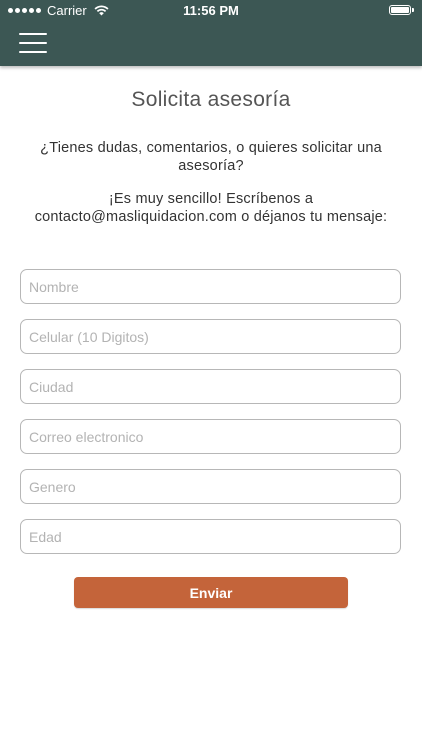 This screenshot has height=750, width=422. I want to click on edad-input, so click(210, 536).